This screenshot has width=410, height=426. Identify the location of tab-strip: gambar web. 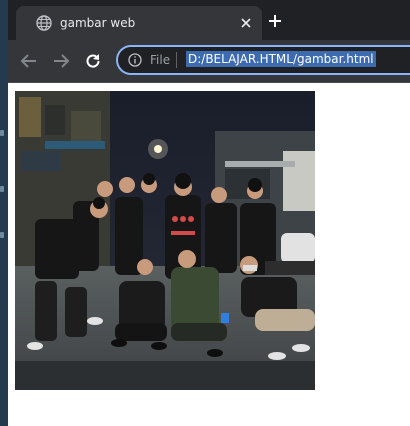
(209, 20).